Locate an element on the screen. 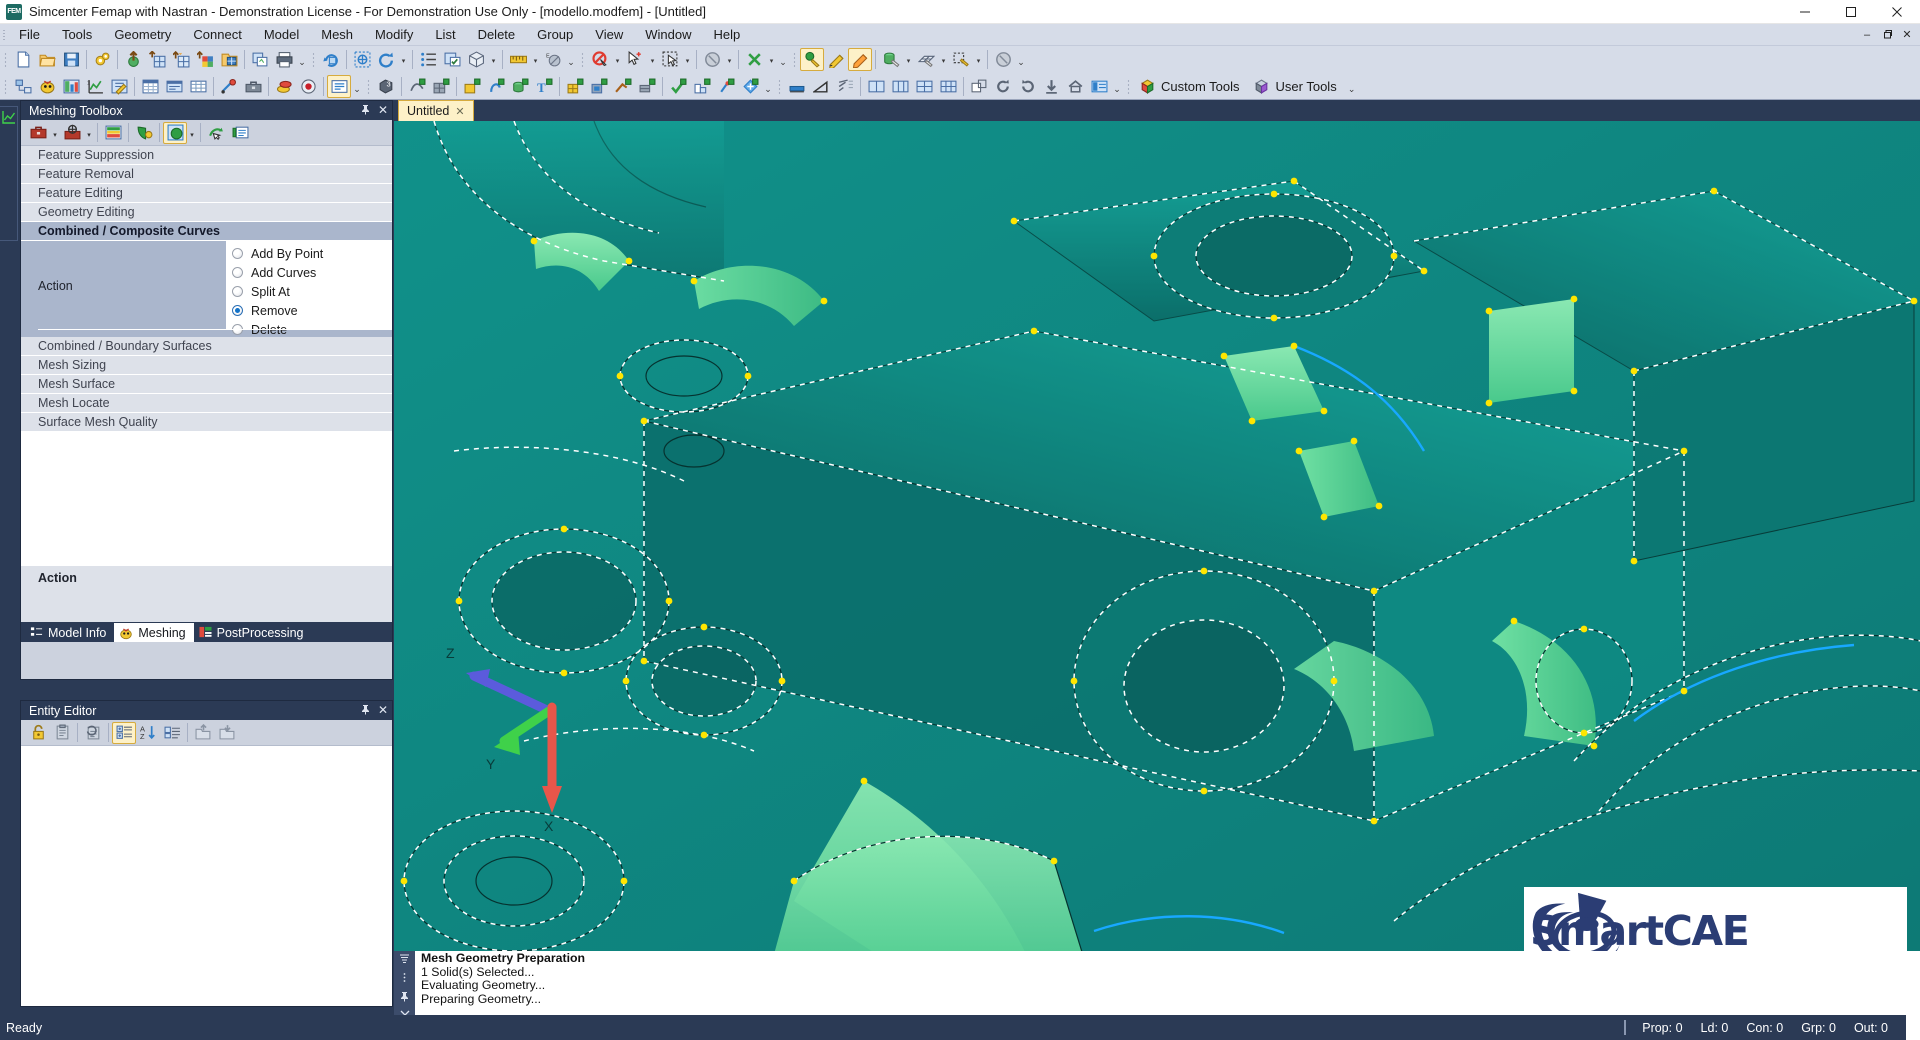  load-properties-icon is located at coordinates (203, 733).